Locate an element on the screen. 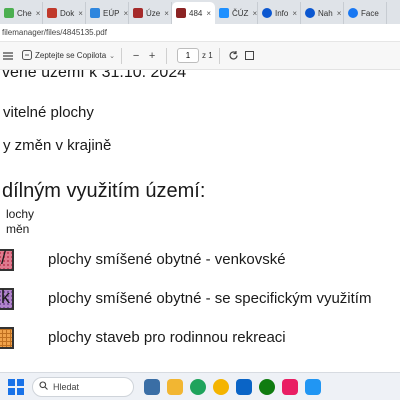  tab-5-active: 484 × is located at coordinates (193, 13).